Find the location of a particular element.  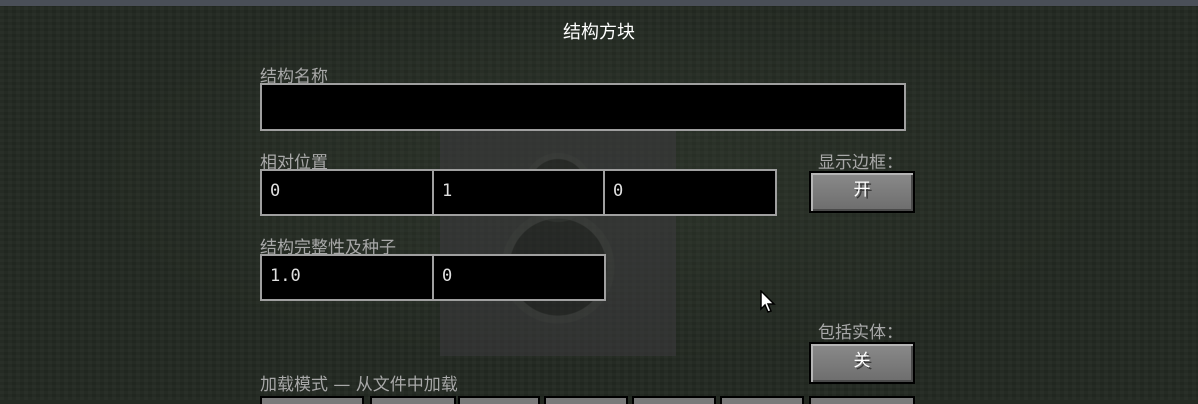

structure-block-background is located at coordinates (558, 239).